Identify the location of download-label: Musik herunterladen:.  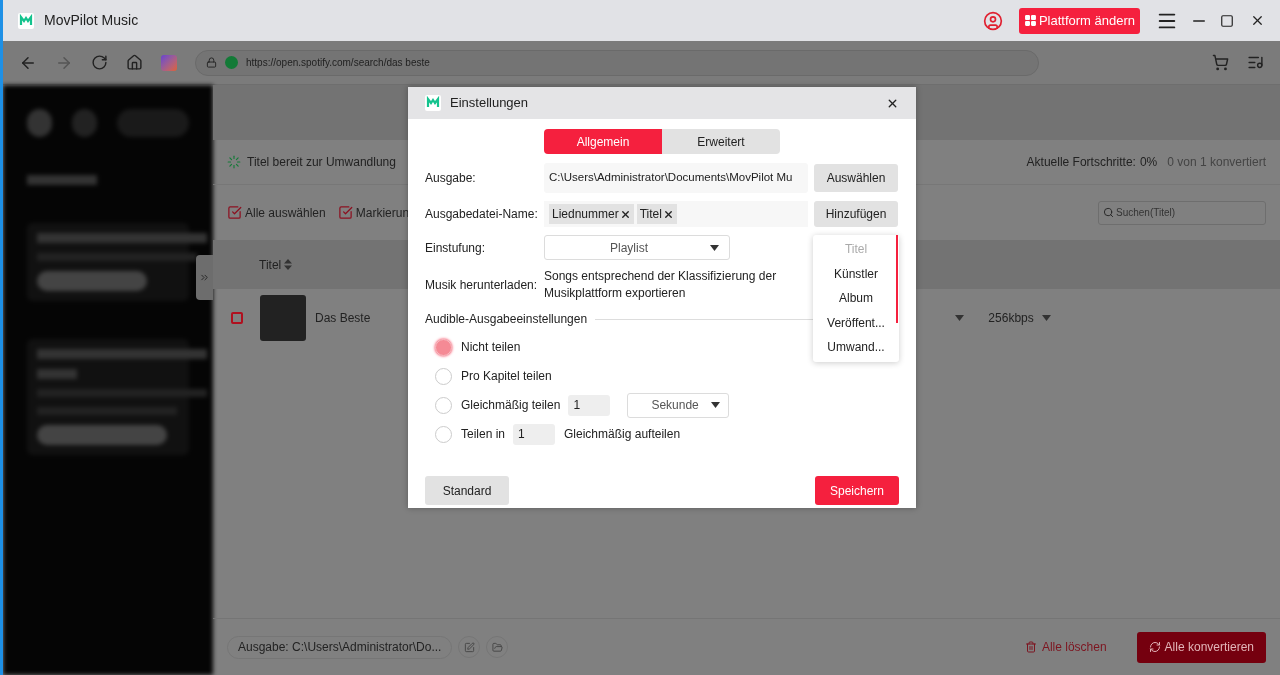
(482, 285).